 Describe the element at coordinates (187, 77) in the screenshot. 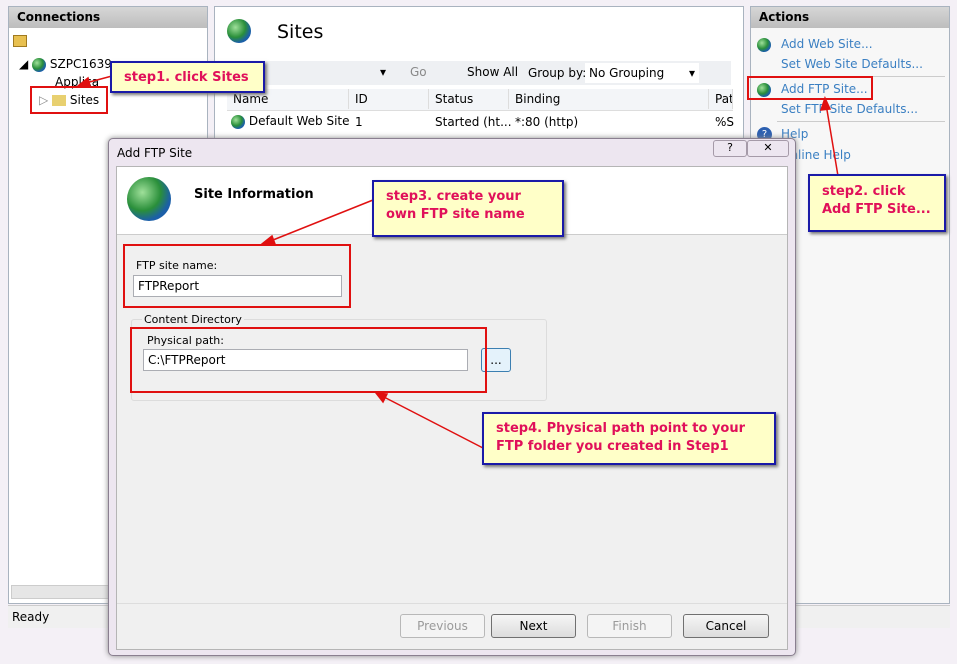

I see `step1-callout: step1. click Sites` at that location.